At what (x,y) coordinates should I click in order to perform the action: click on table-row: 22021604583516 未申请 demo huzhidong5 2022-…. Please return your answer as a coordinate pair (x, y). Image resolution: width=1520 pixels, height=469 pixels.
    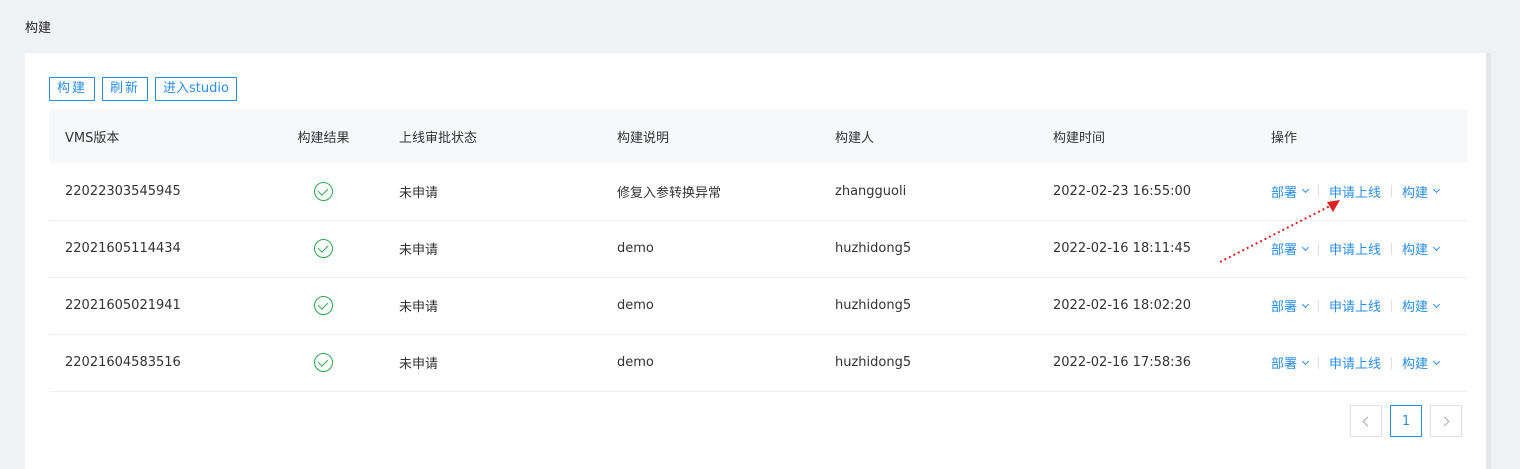
    Looking at the image, I should click on (758, 362).